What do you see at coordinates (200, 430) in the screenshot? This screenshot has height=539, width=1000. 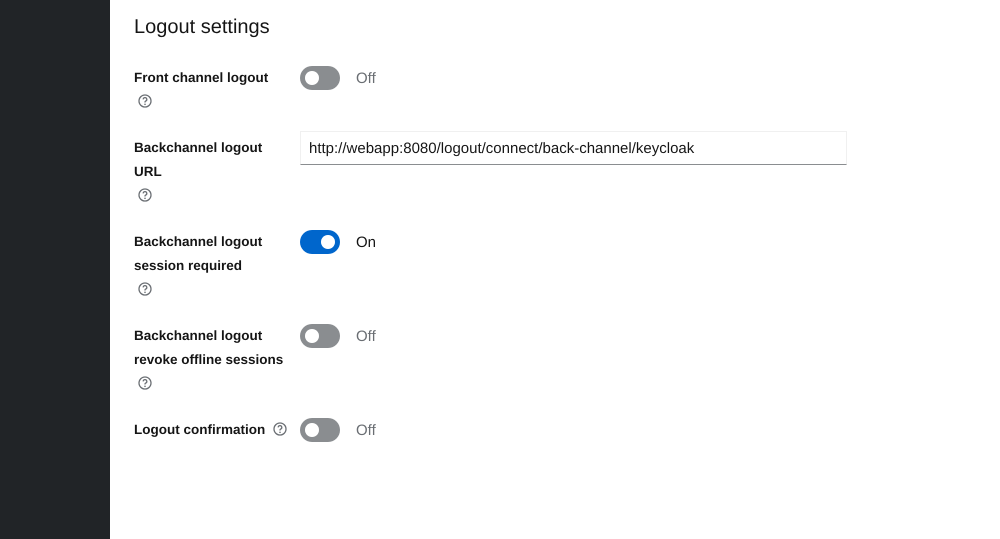 I see `field-label: Logout confirmation` at bounding box center [200, 430].